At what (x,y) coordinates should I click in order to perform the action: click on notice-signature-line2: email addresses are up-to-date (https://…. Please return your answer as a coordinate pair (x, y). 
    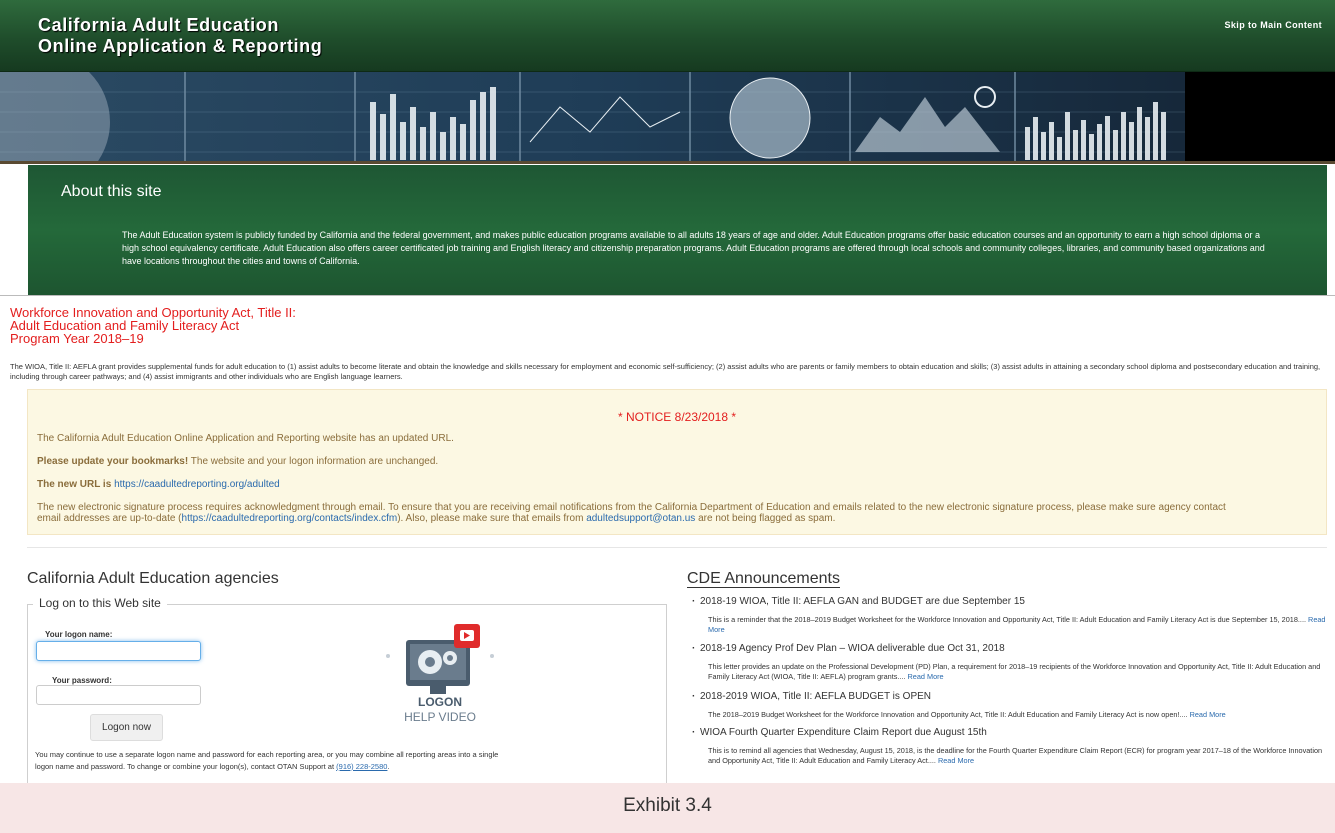
    Looking at the image, I should click on (436, 519).